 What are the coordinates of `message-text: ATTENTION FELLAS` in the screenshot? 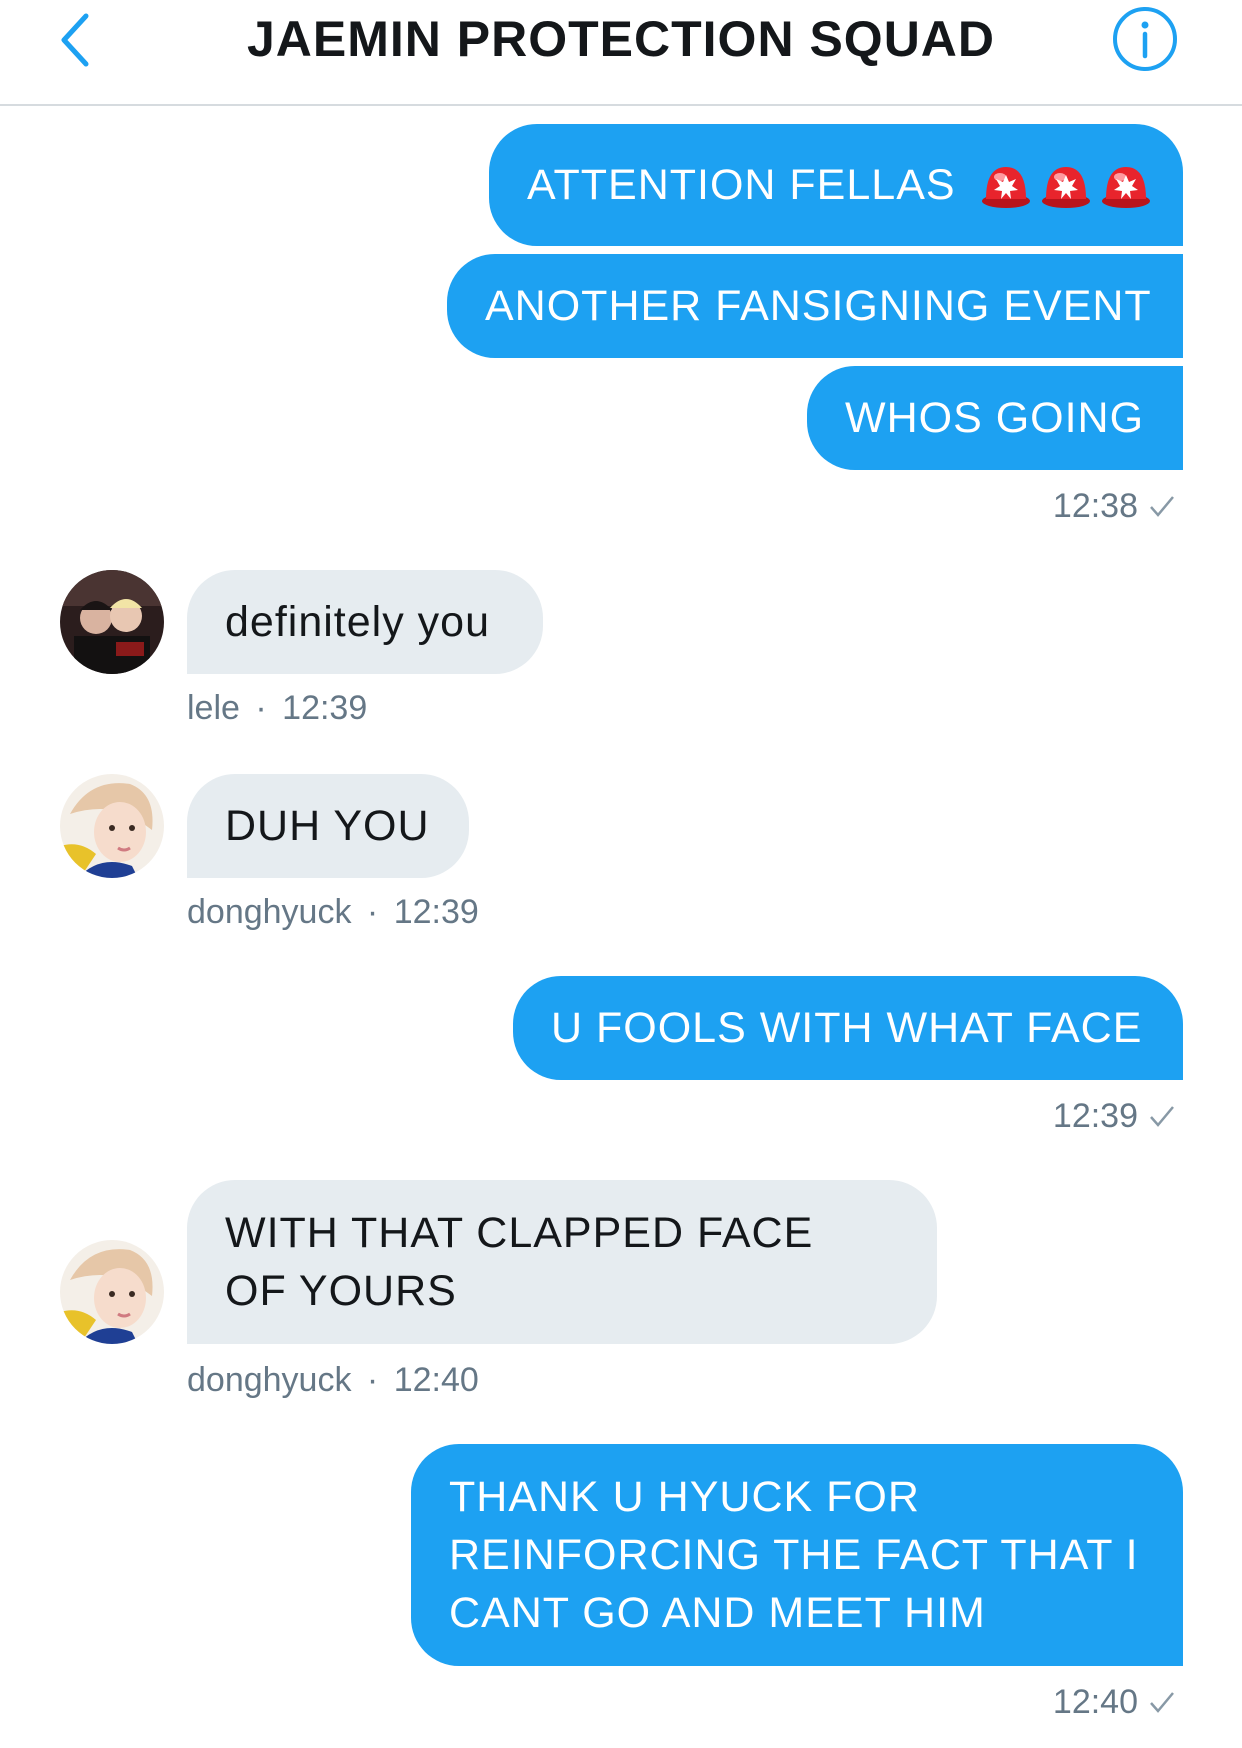 It's located at (741, 185).